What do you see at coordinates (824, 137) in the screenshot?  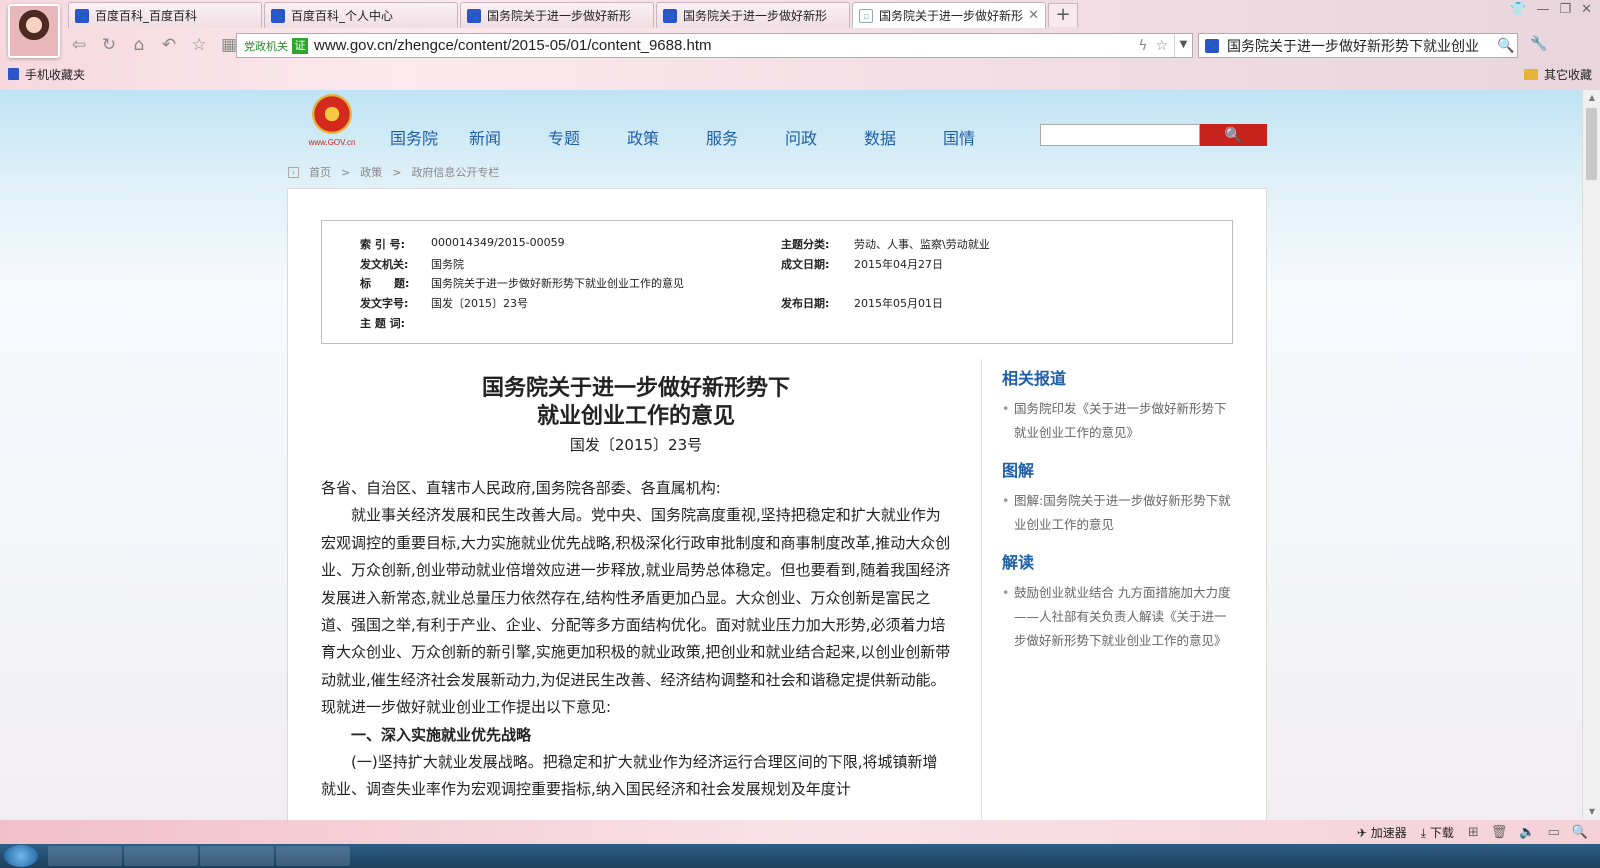 I see `nav-item: 问政` at bounding box center [824, 137].